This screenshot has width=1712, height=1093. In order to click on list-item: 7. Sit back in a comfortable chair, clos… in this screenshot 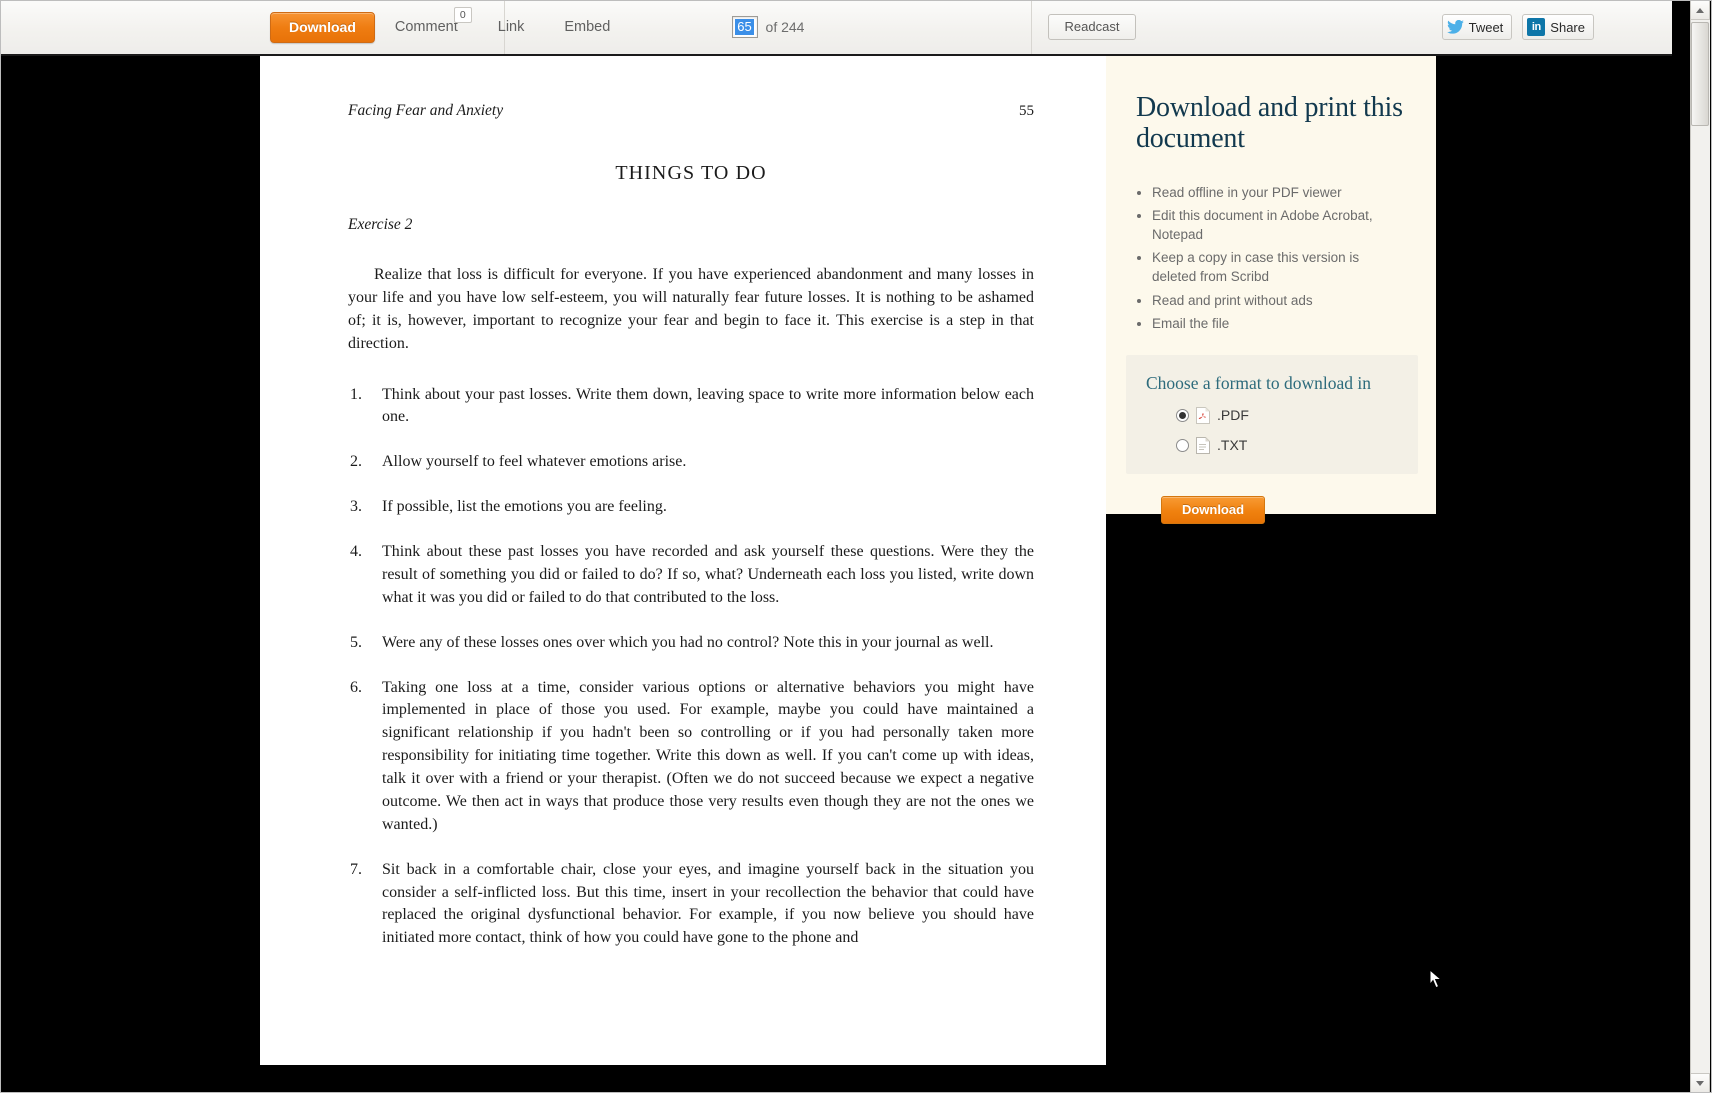, I will do `click(691, 905)`.